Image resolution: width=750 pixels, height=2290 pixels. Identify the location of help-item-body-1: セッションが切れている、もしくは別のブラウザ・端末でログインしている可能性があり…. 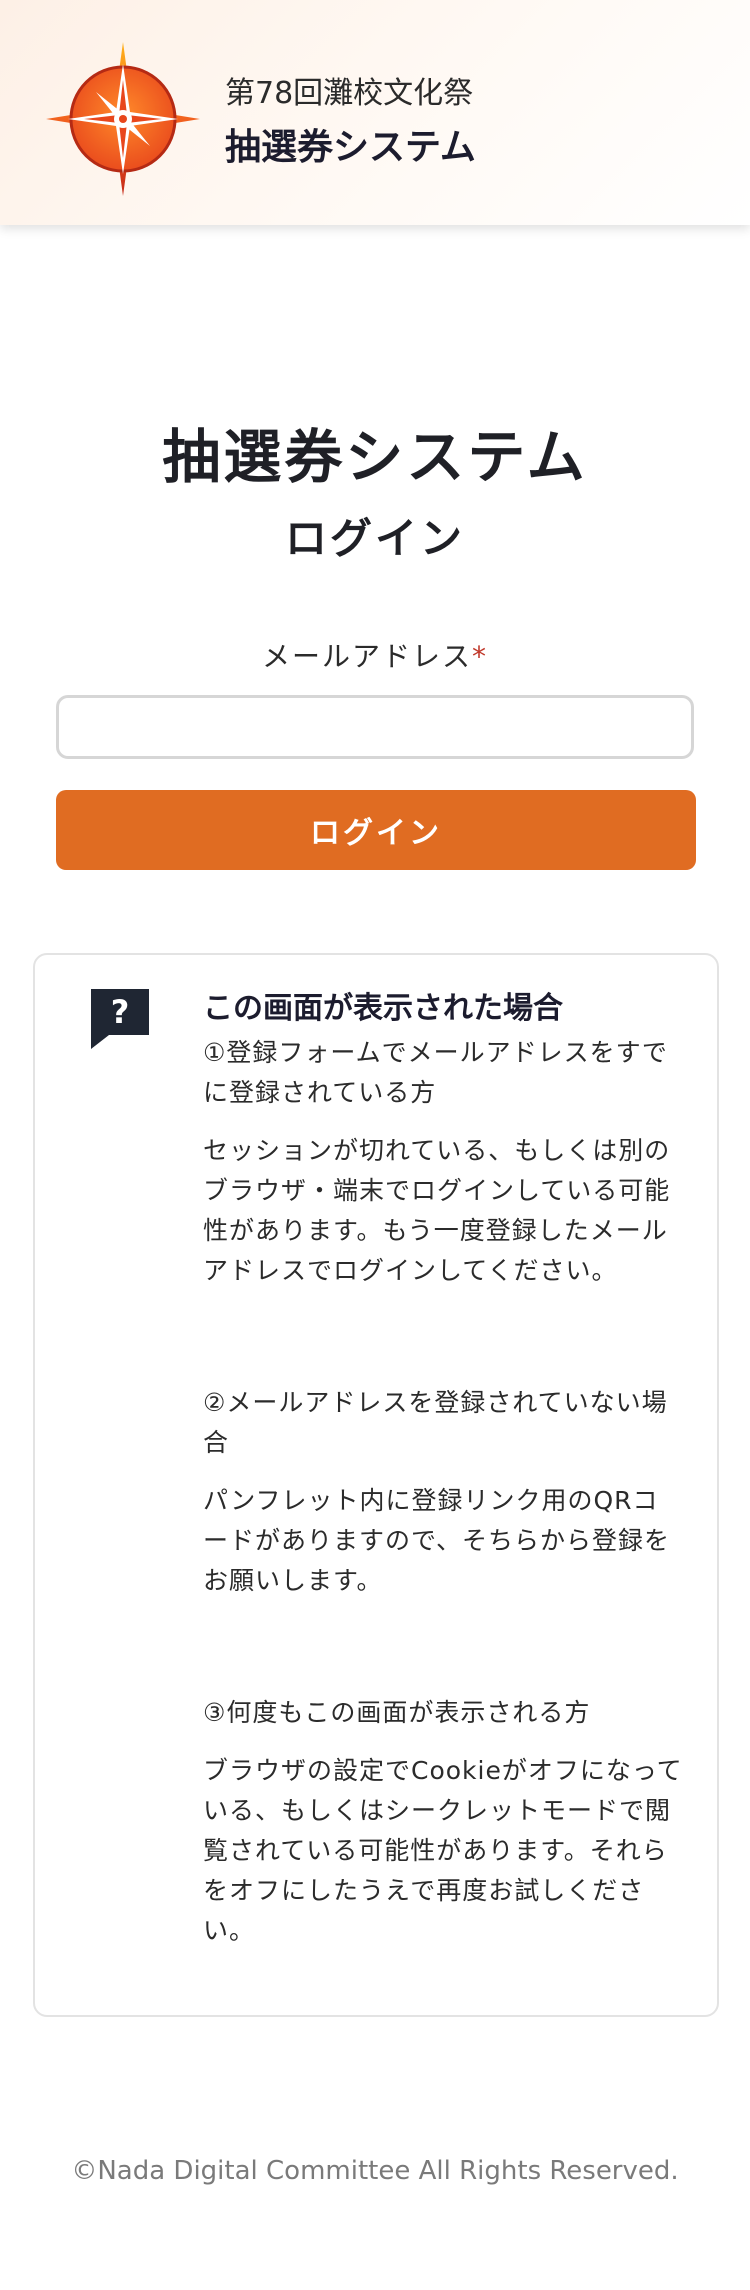
(437, 1210).